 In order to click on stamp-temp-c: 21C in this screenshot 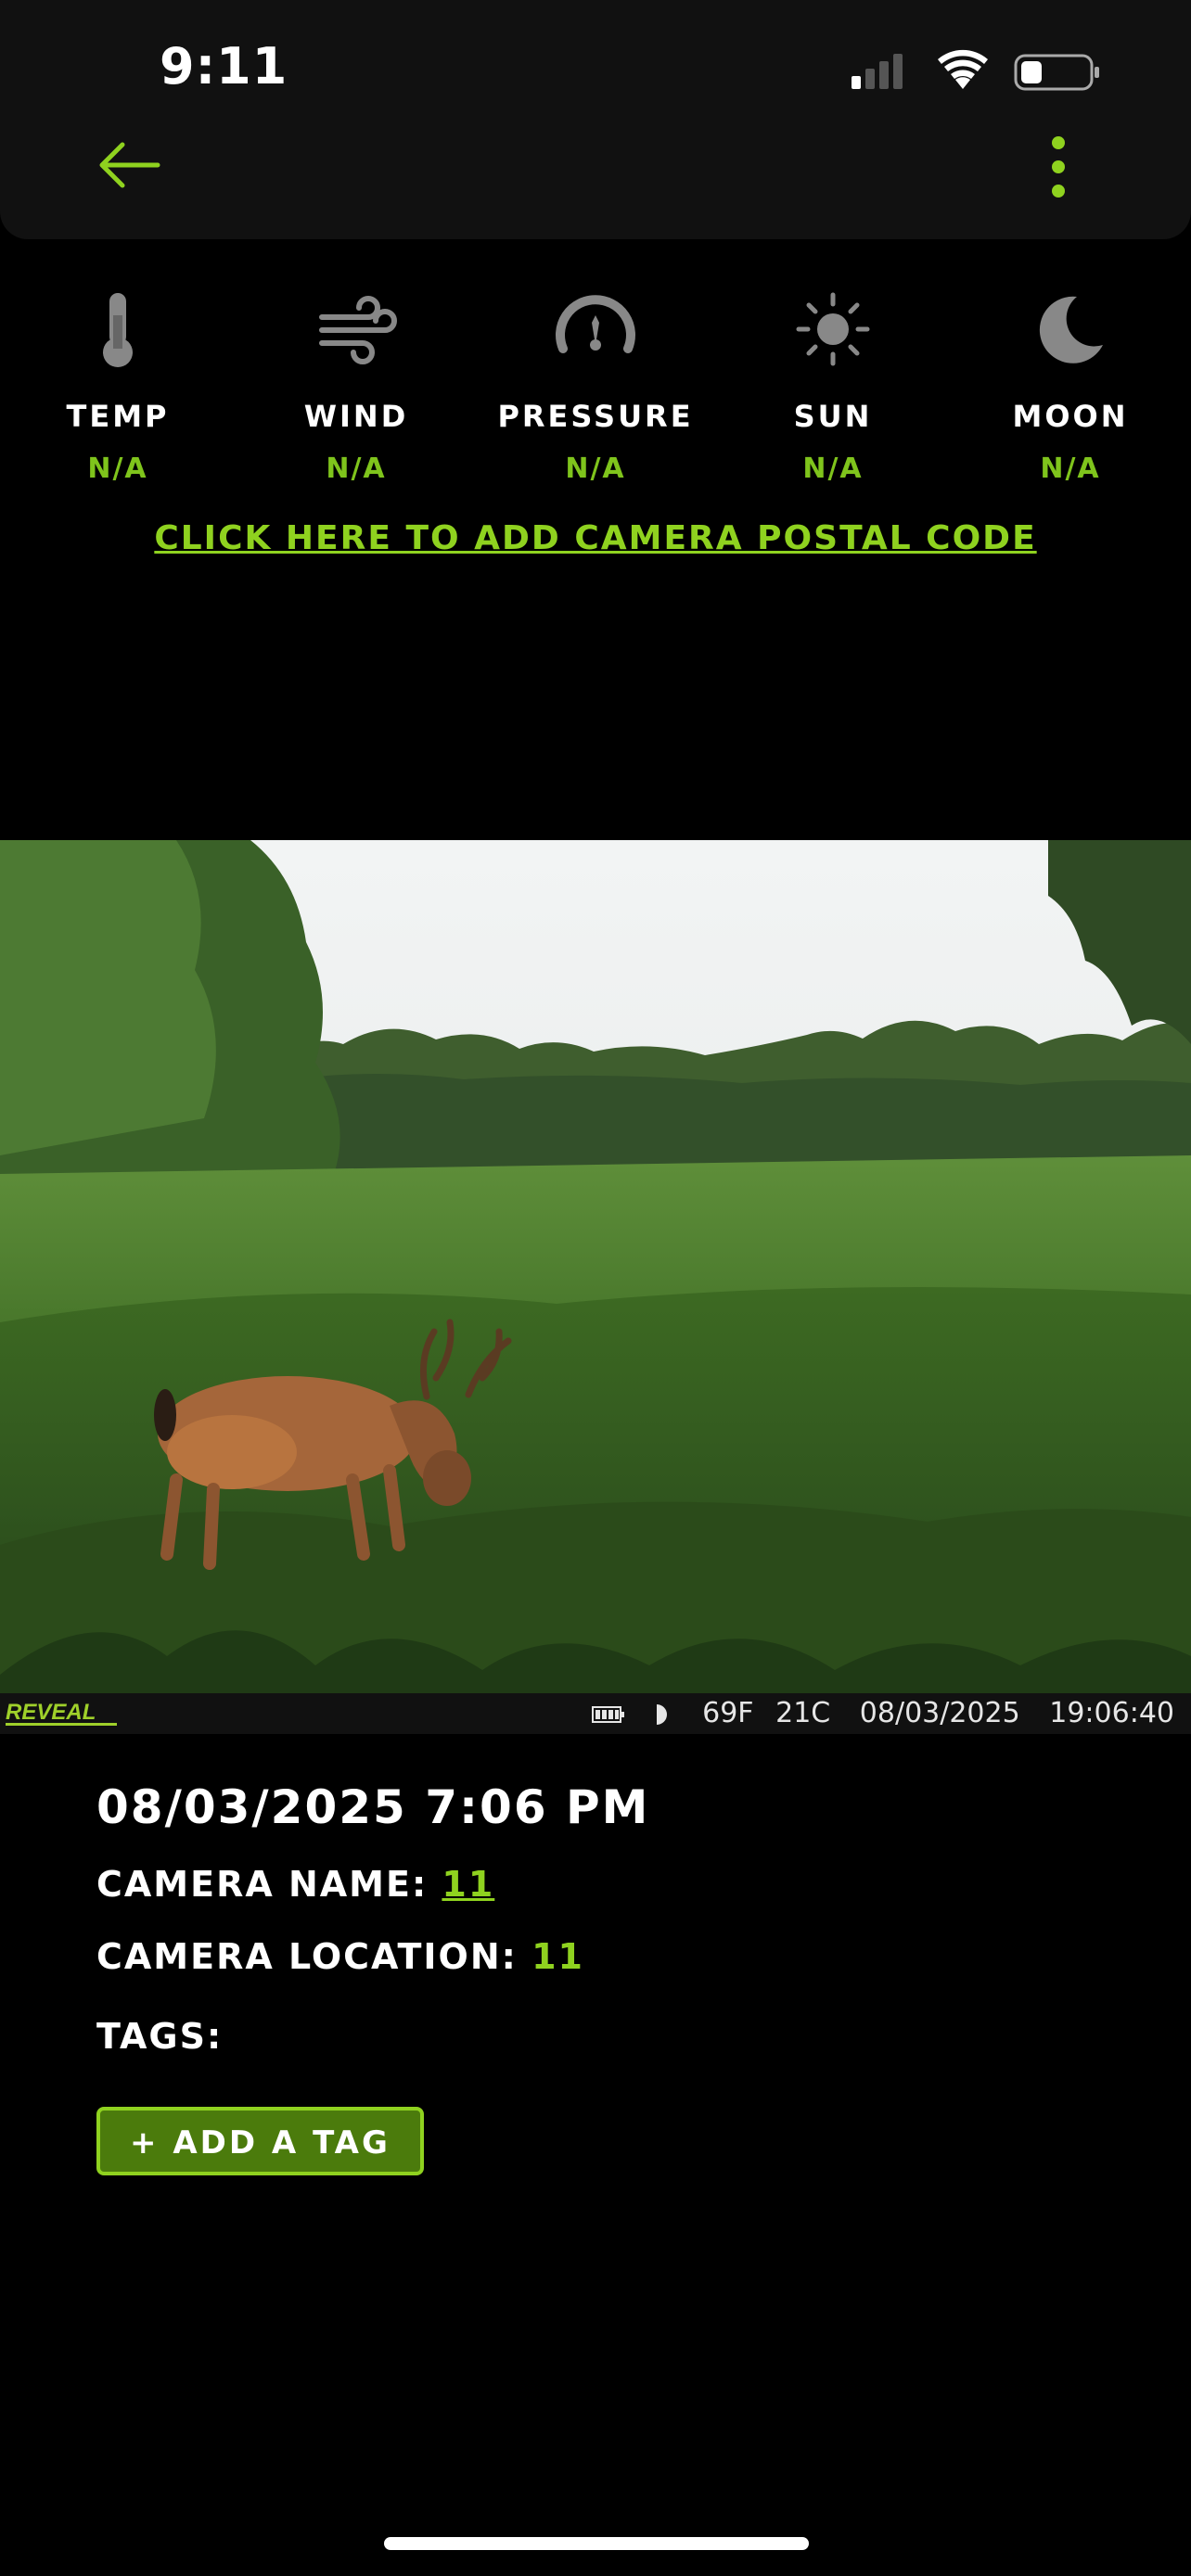, I will do `click(803, 1713)`.